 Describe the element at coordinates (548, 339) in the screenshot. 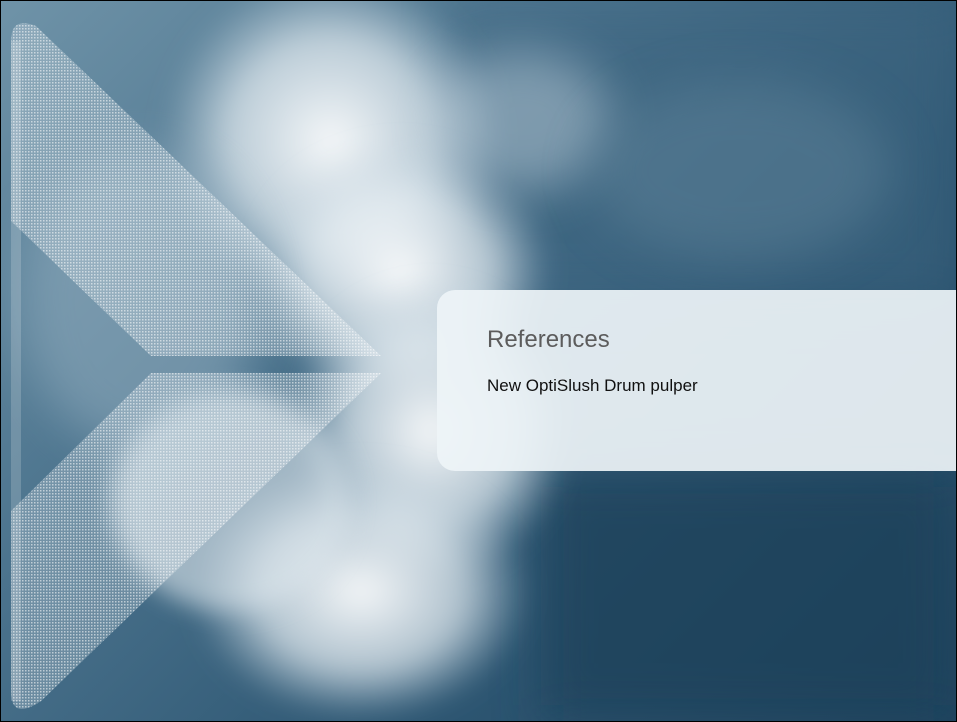

I see `slide-title: References` at that location.